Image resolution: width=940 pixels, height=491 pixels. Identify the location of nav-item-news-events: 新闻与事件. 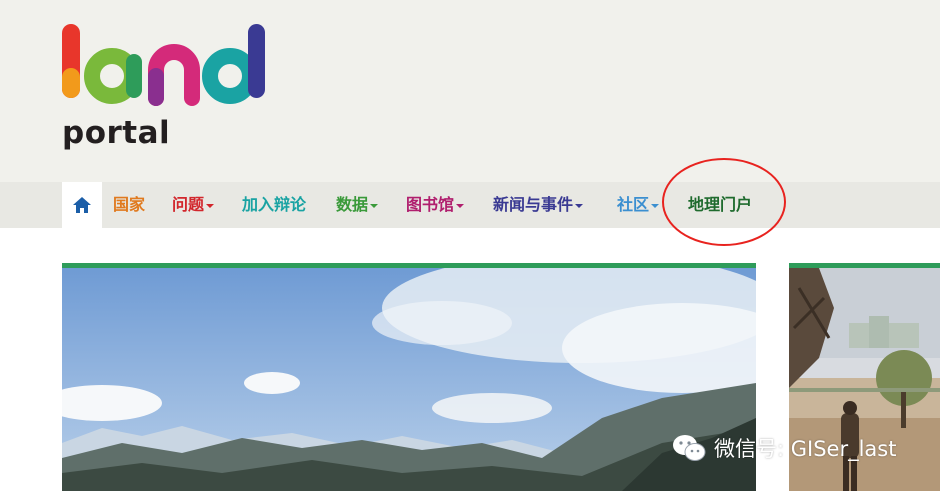
(538, 205).